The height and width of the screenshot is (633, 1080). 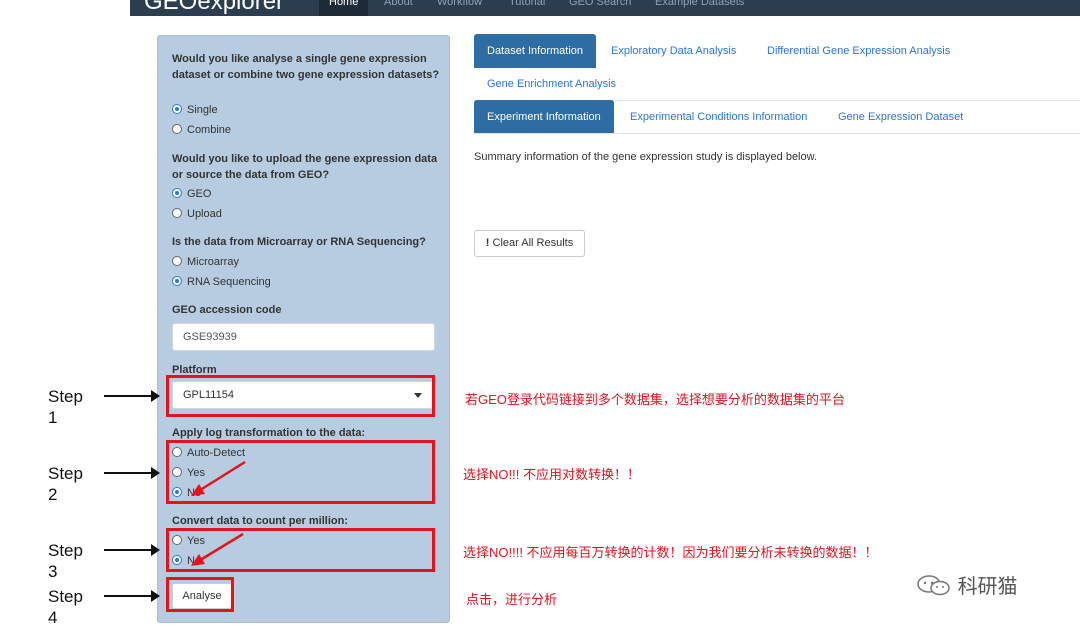 What do you see at coordinates (214, 8) in the screenshot?
I see `app-brand: GEOexplorer` at bounding box center [214, 8].